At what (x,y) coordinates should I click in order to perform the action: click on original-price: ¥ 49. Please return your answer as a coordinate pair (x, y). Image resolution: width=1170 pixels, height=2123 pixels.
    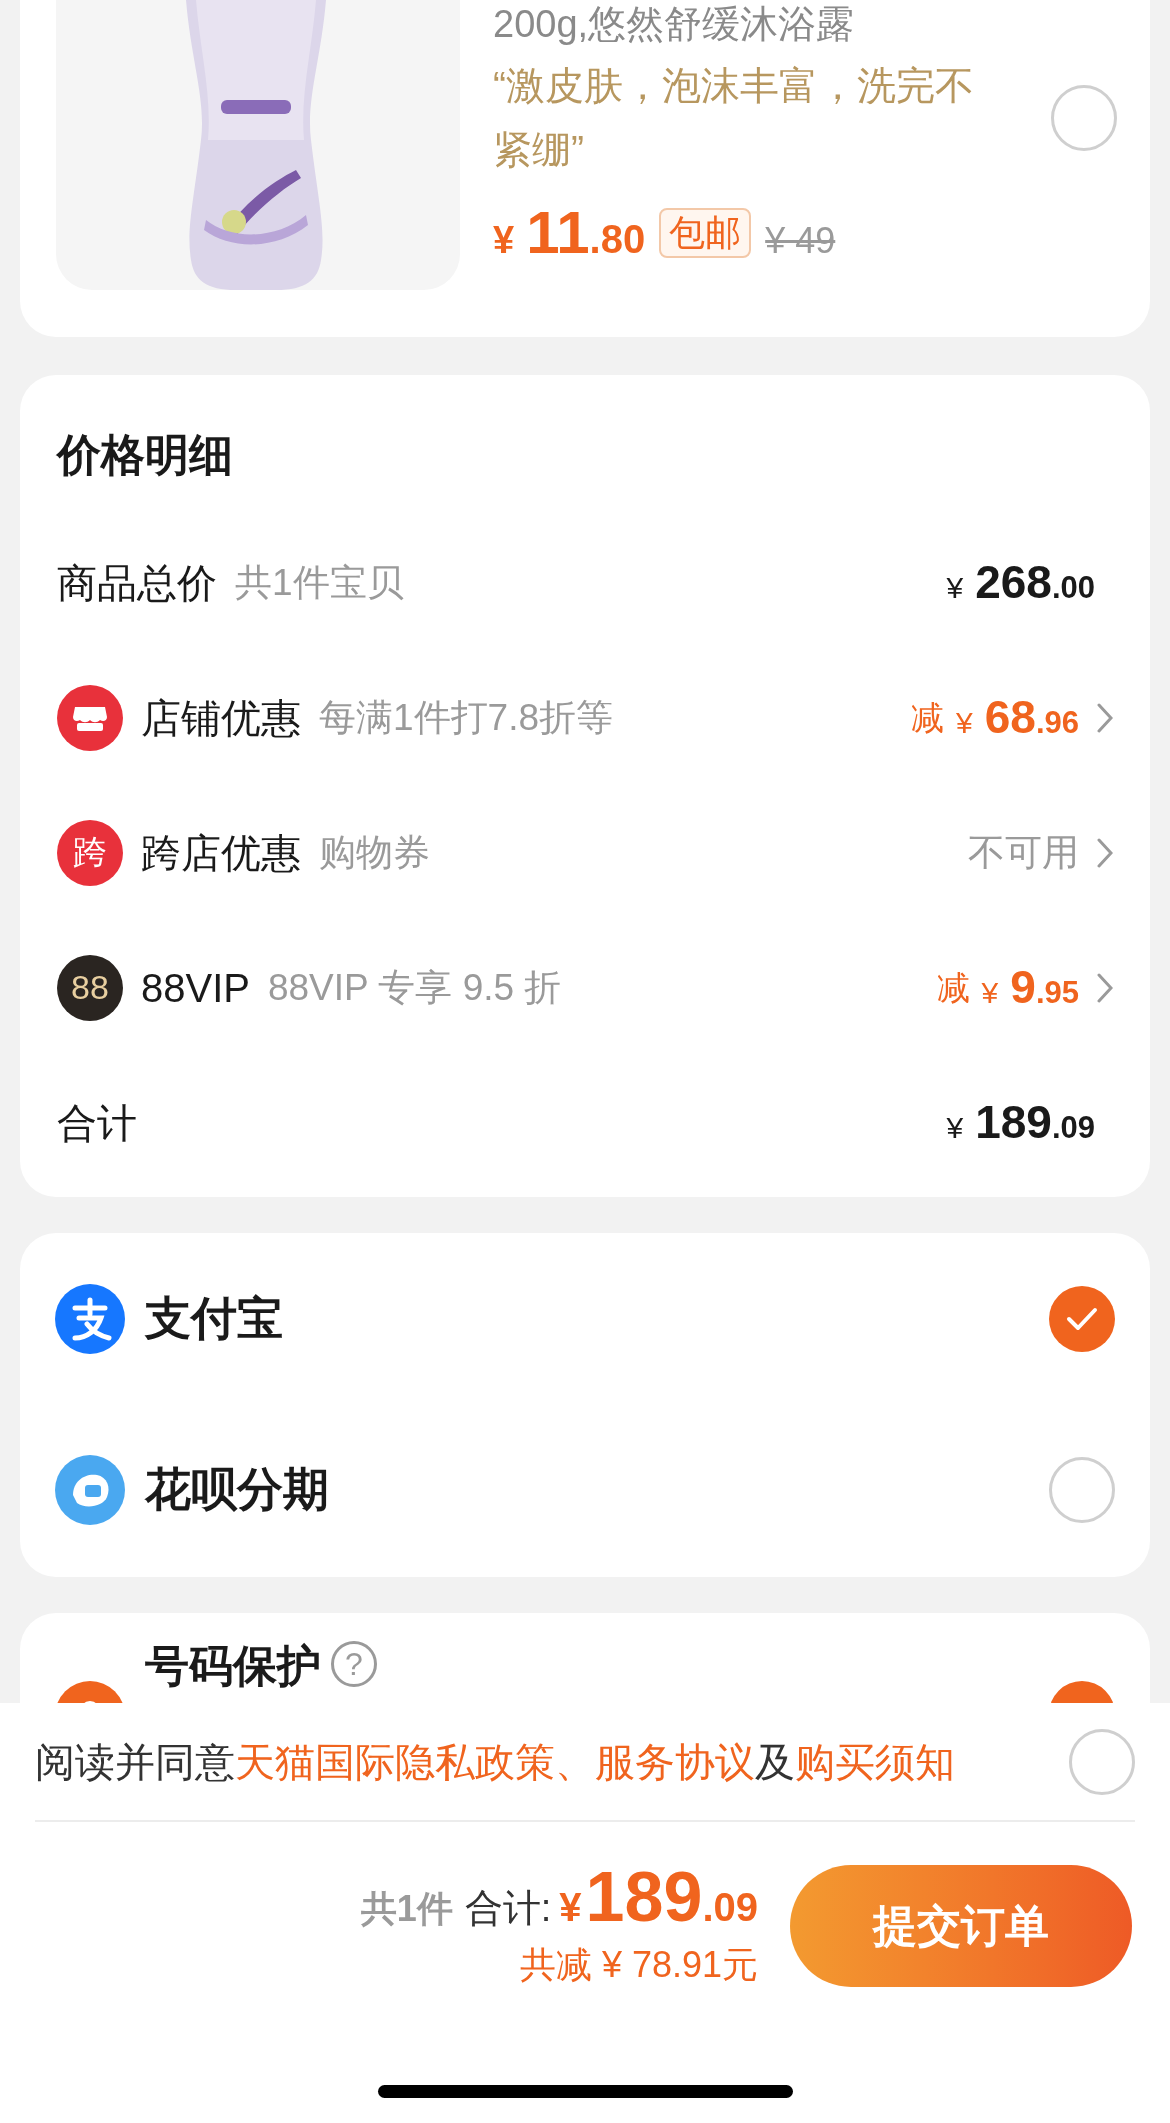
    Looking at the image, I should click on (800, 241).